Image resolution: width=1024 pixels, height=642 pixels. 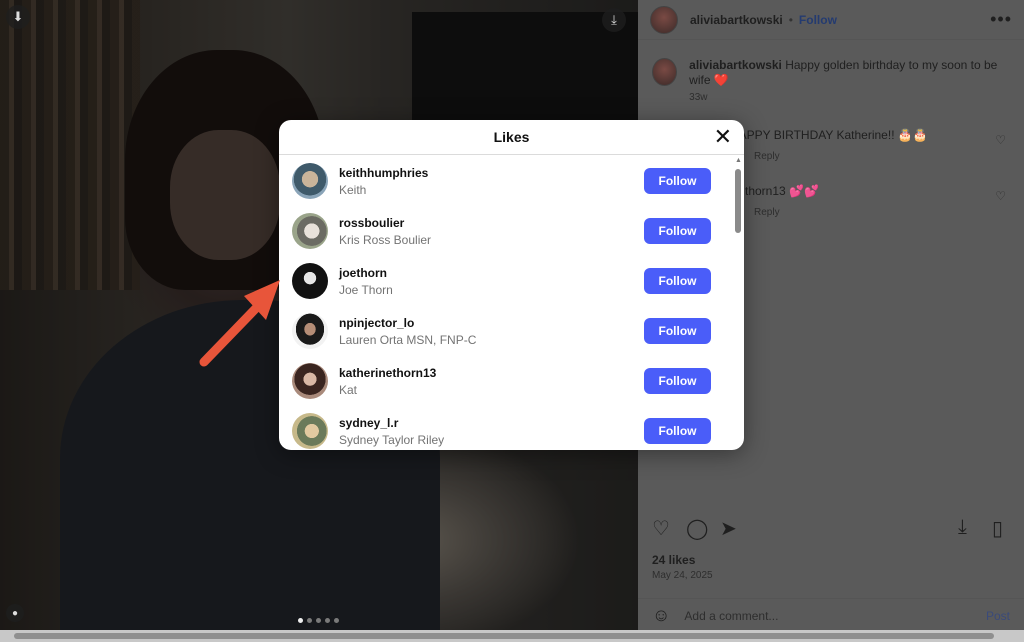 I want to click on close-icon: ✕, so click(x=723, y=137).